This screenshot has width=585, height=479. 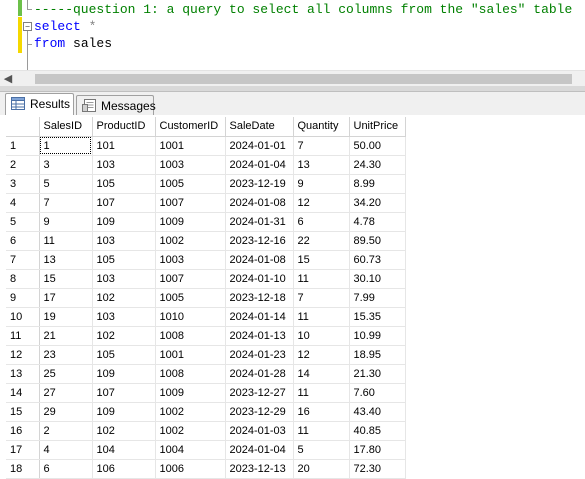 I want to click on row-number: 16, so click(x=23, y=431).